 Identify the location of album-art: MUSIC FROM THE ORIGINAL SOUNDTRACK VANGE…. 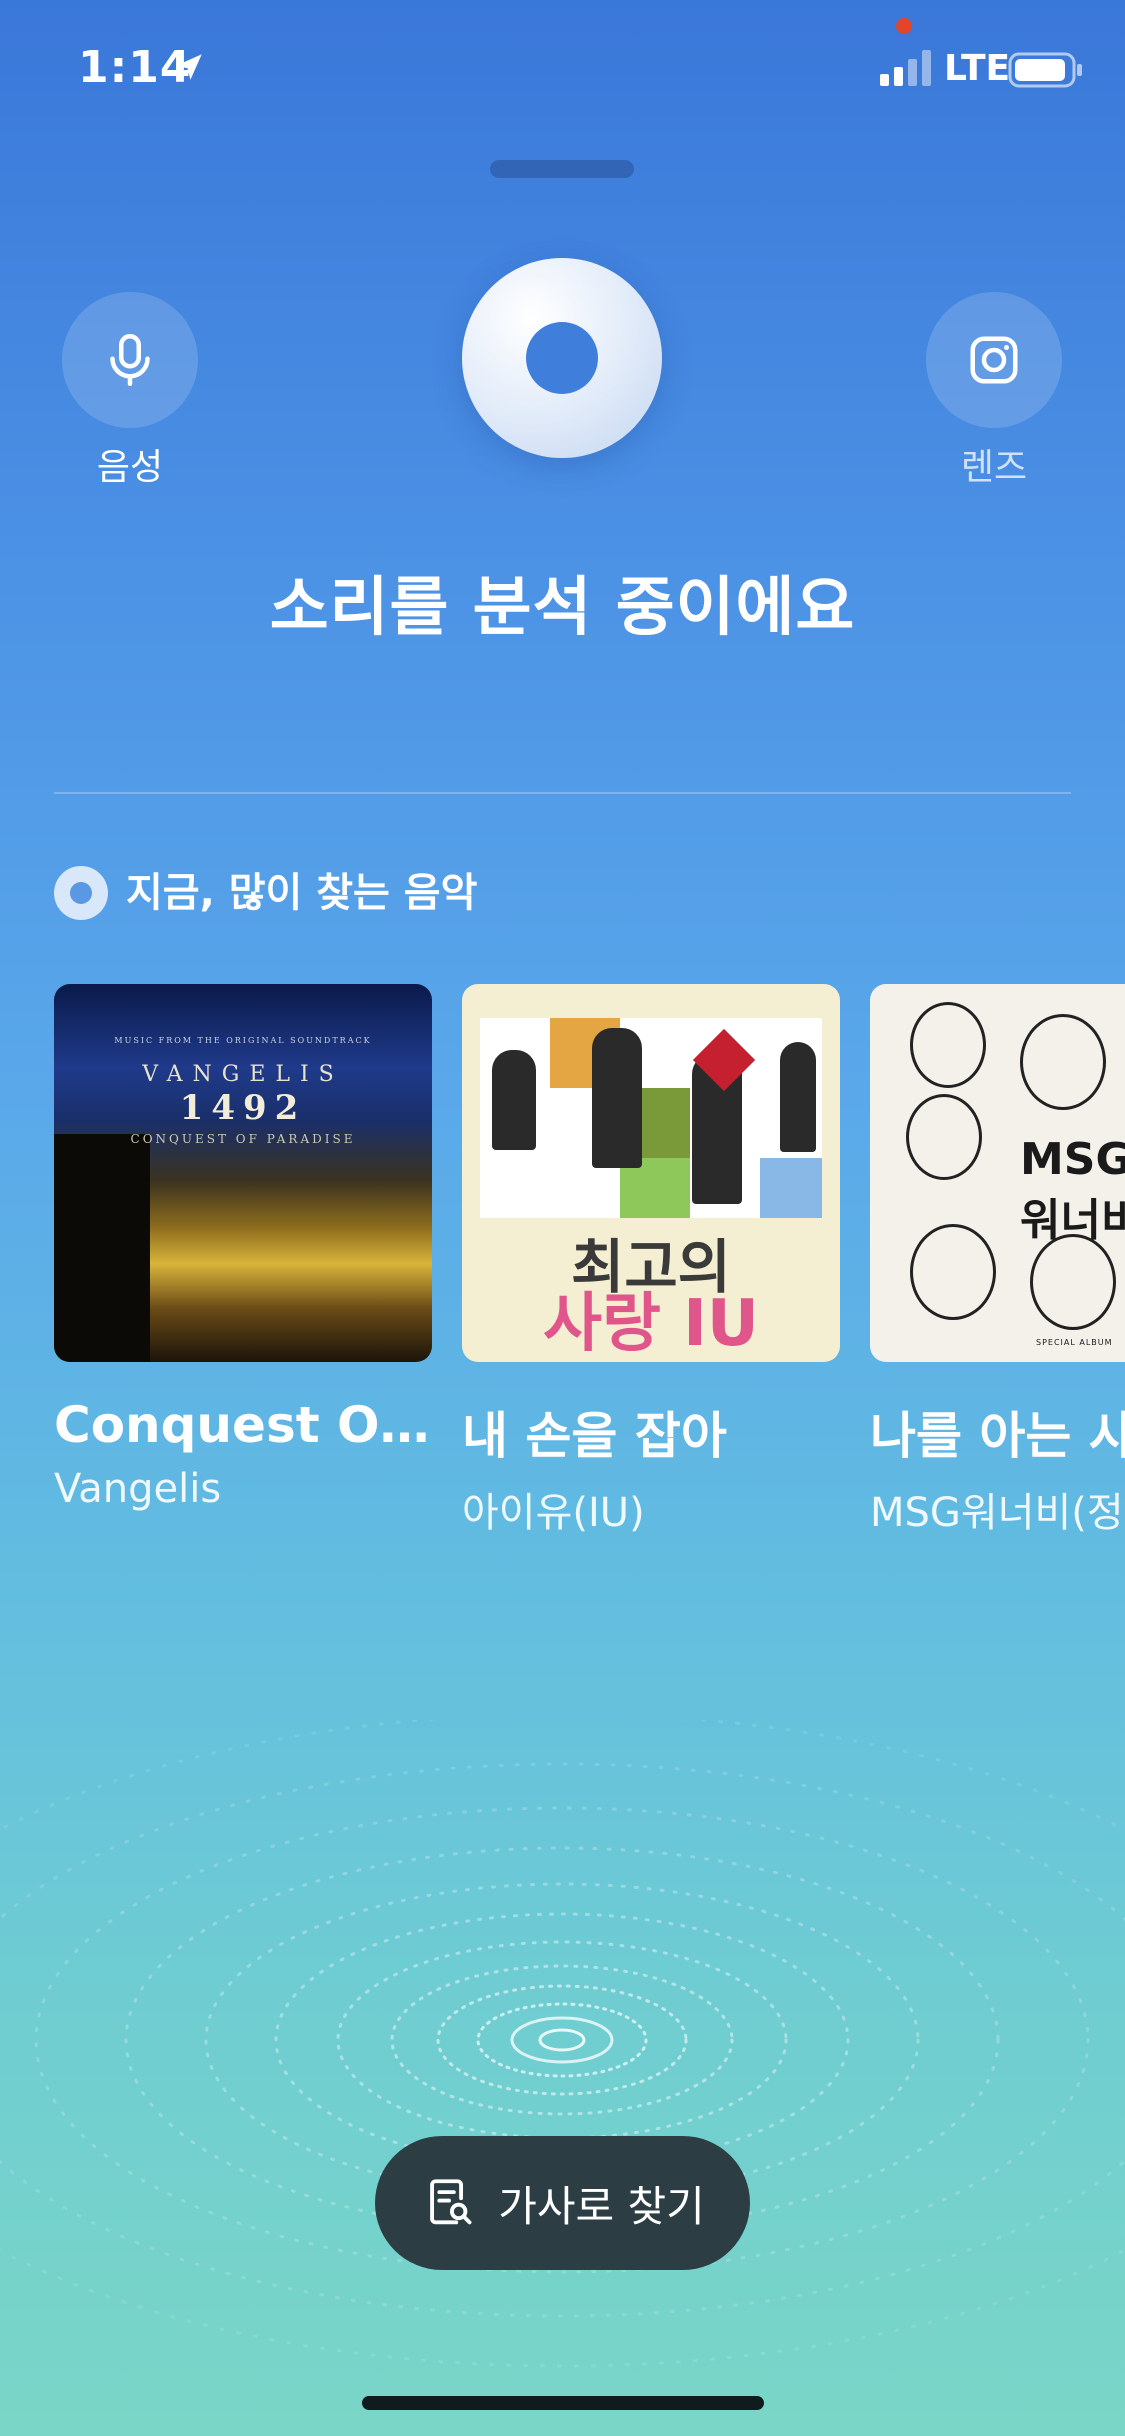
(243, 1173).